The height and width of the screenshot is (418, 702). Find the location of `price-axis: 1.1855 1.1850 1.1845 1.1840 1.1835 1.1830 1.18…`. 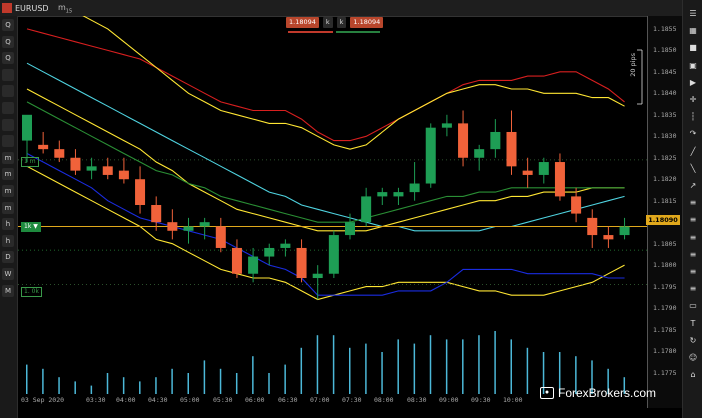

price-axis: 1.1855 1.1850 1.1845 1.1840 1.1835 1.1830 1.18… is located at coordinates (664, 212).